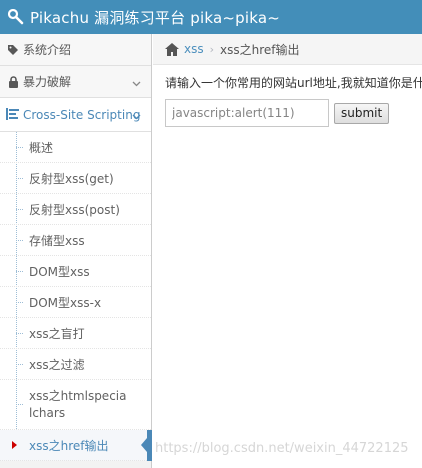 Image resolution: width=422 pixels, height=468 pixels. I want to click on sidebar-item-xss: Cross-Site Scripting, so click(75, 115).